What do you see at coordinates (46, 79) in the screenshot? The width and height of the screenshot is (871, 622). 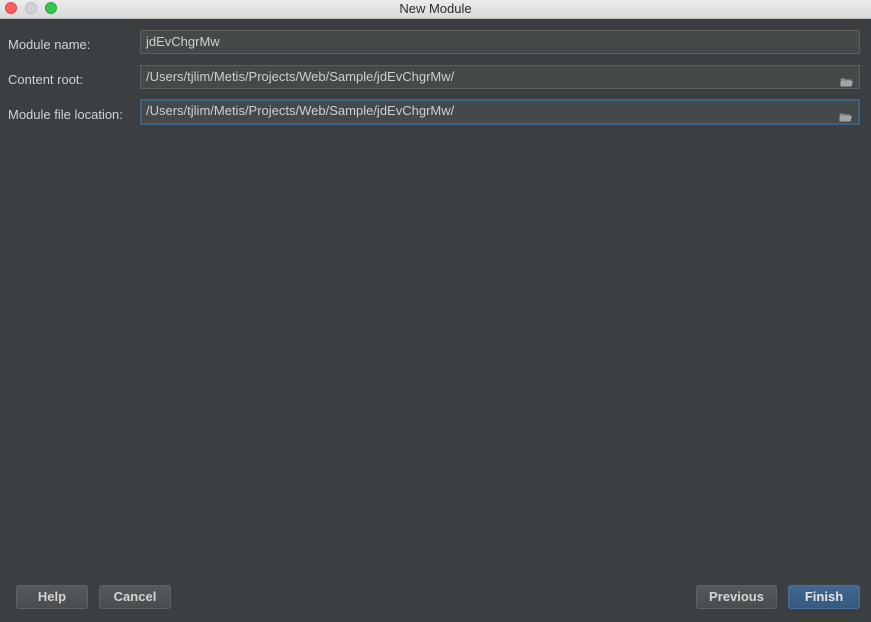 I see `content-root-label: Content root:` at bounding box center [46, 79].